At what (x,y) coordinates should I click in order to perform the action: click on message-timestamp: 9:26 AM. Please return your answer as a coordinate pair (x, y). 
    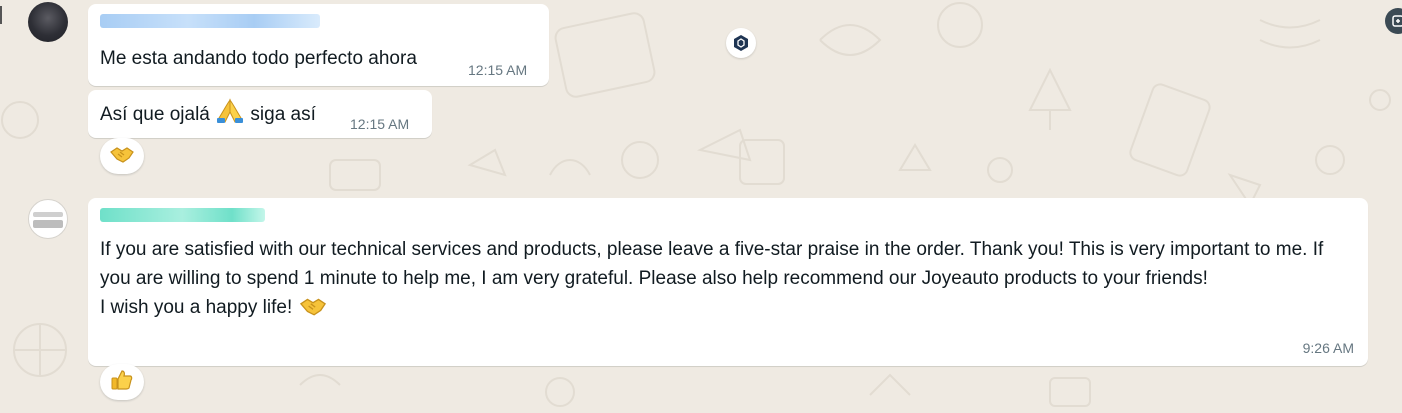
    Looking at the image, I should click on (1328, 348).